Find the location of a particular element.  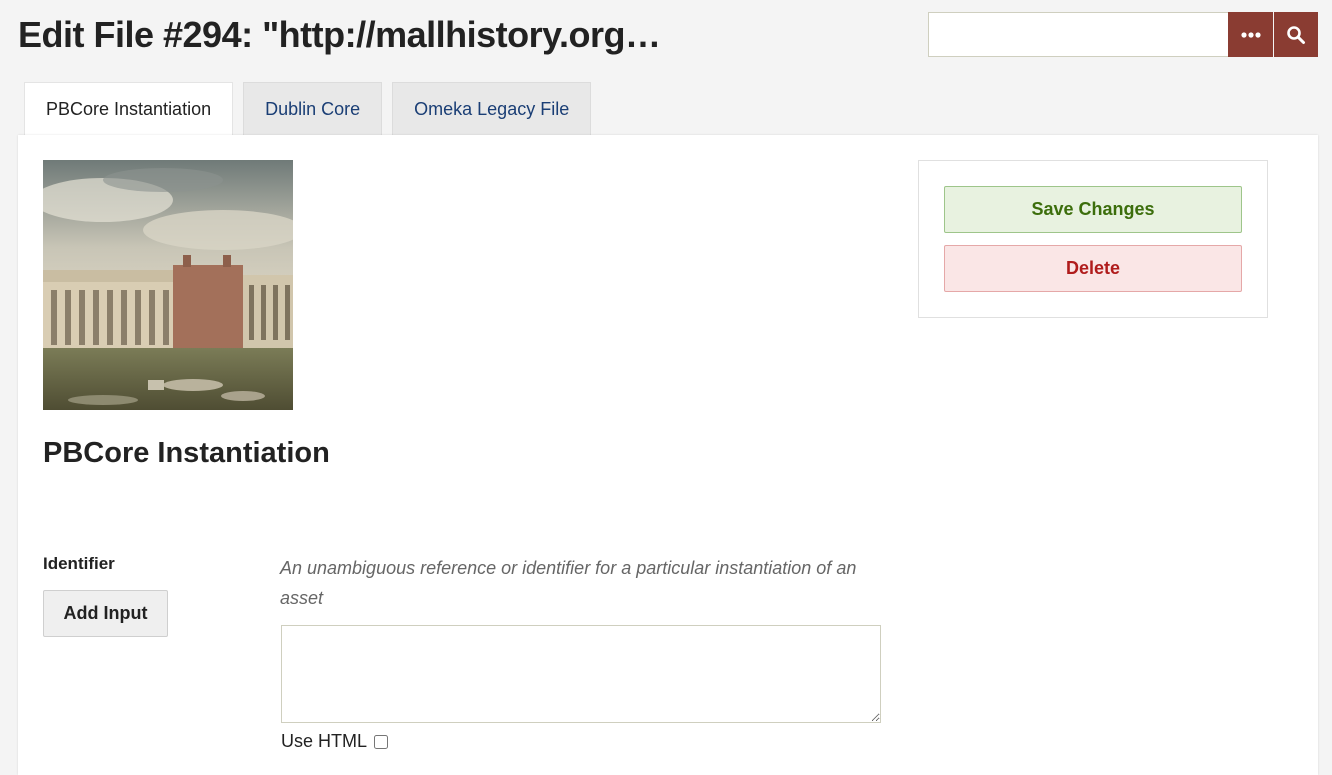

delete-button: Delete is located at coordinates (1093, 268).